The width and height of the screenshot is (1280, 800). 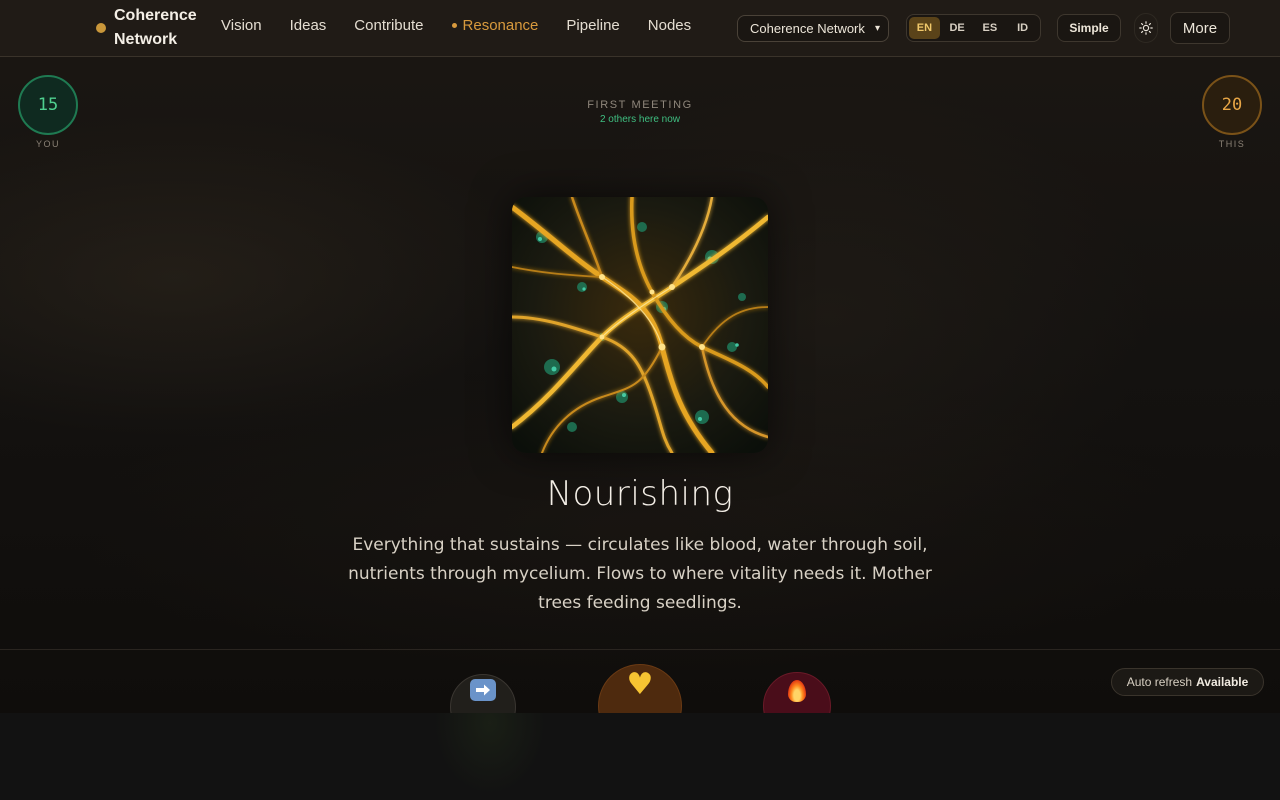 I want to click on this-counter: 20 THIS, so click(x=1232, y=112).